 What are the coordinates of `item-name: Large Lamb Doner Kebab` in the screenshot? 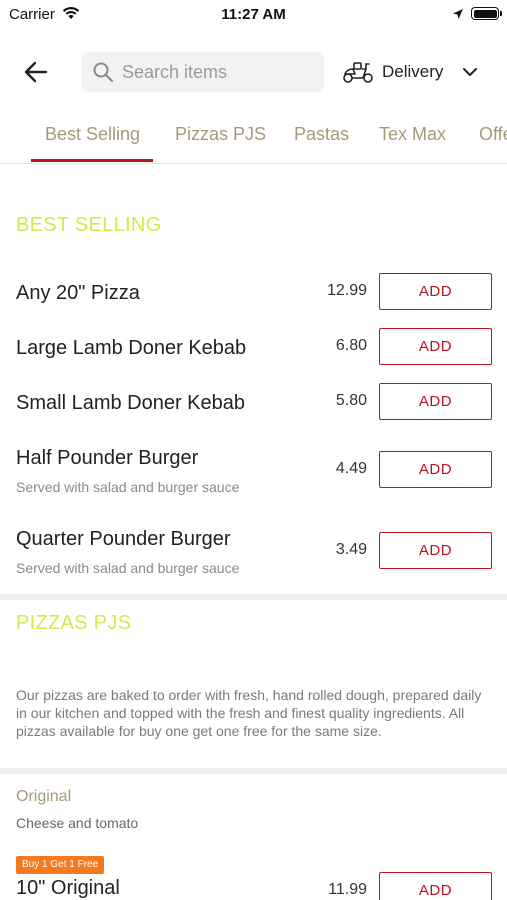 It's located at (131, 348).